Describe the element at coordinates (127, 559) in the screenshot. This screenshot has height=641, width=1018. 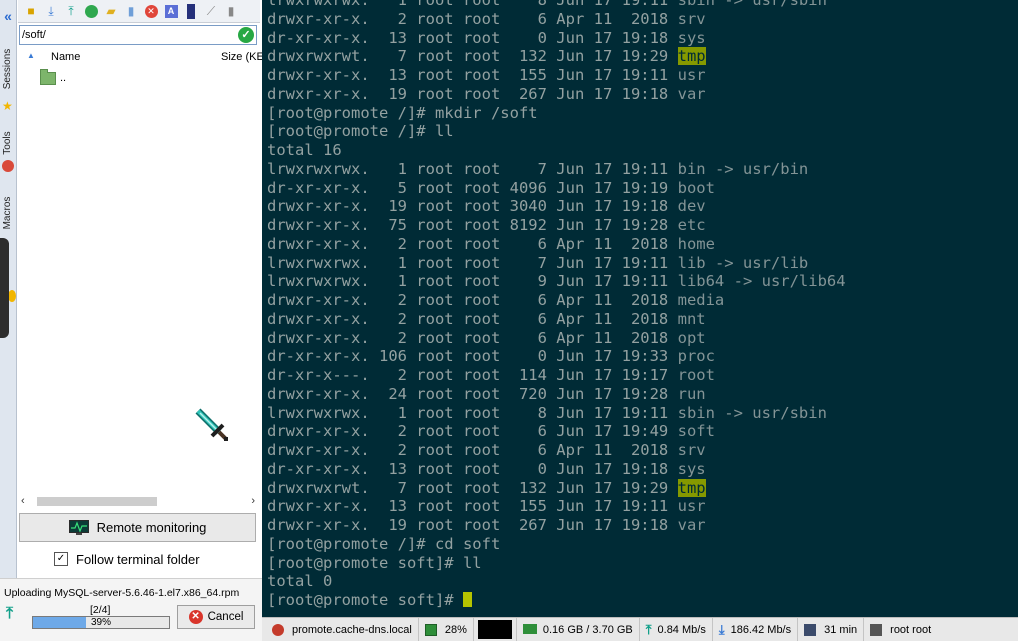
I see `follow-terminal-folder: ✓ Follow terminal folder` at that location.